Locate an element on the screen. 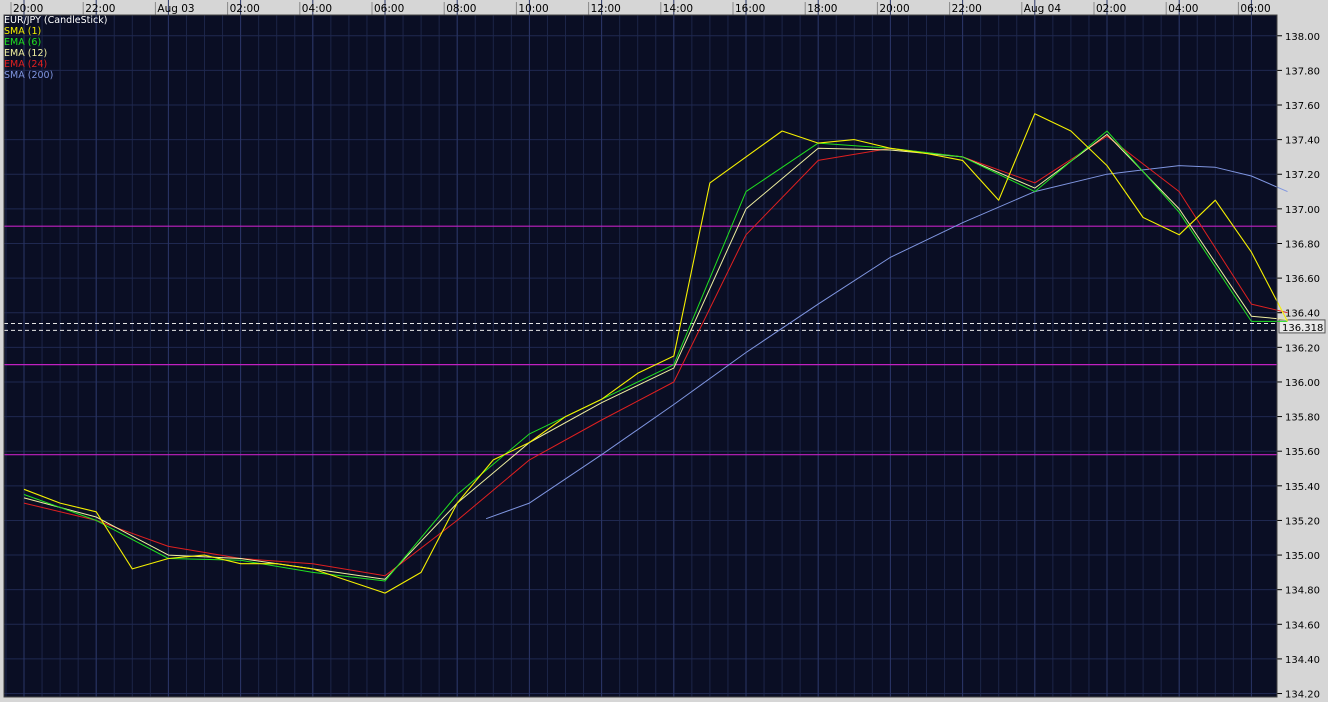  y-tick-label: 137.40 is located at coordinates (1302, 141).